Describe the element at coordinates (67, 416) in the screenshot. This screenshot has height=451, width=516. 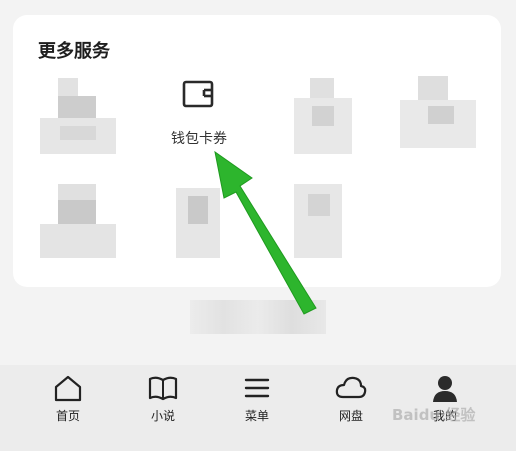
I see `tab-home-label: 首页` at that location.